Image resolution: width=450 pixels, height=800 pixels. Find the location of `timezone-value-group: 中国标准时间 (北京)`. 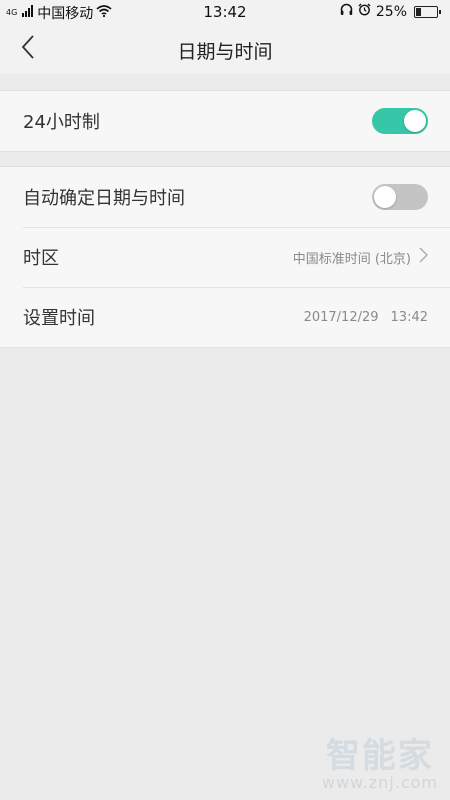

timezone-value-group: 中国标准时间 (北京) is located at coordinates (360, 257).